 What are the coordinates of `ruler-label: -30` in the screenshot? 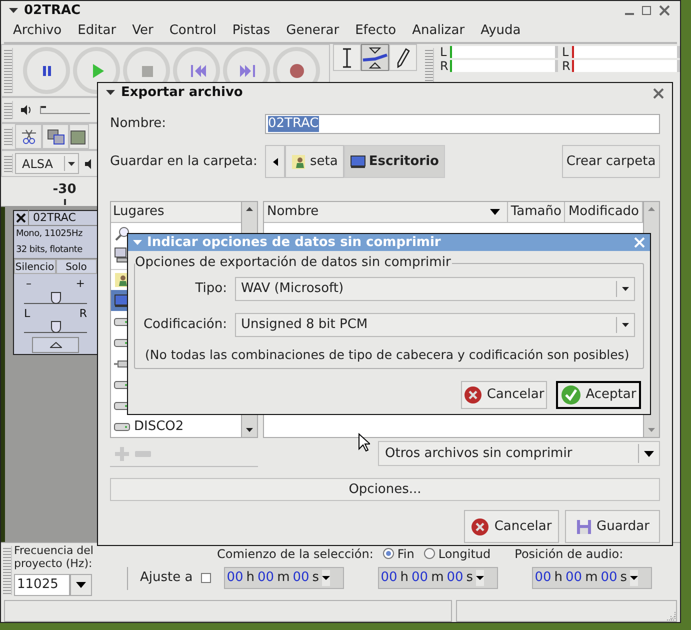 It's located at (64, 189).